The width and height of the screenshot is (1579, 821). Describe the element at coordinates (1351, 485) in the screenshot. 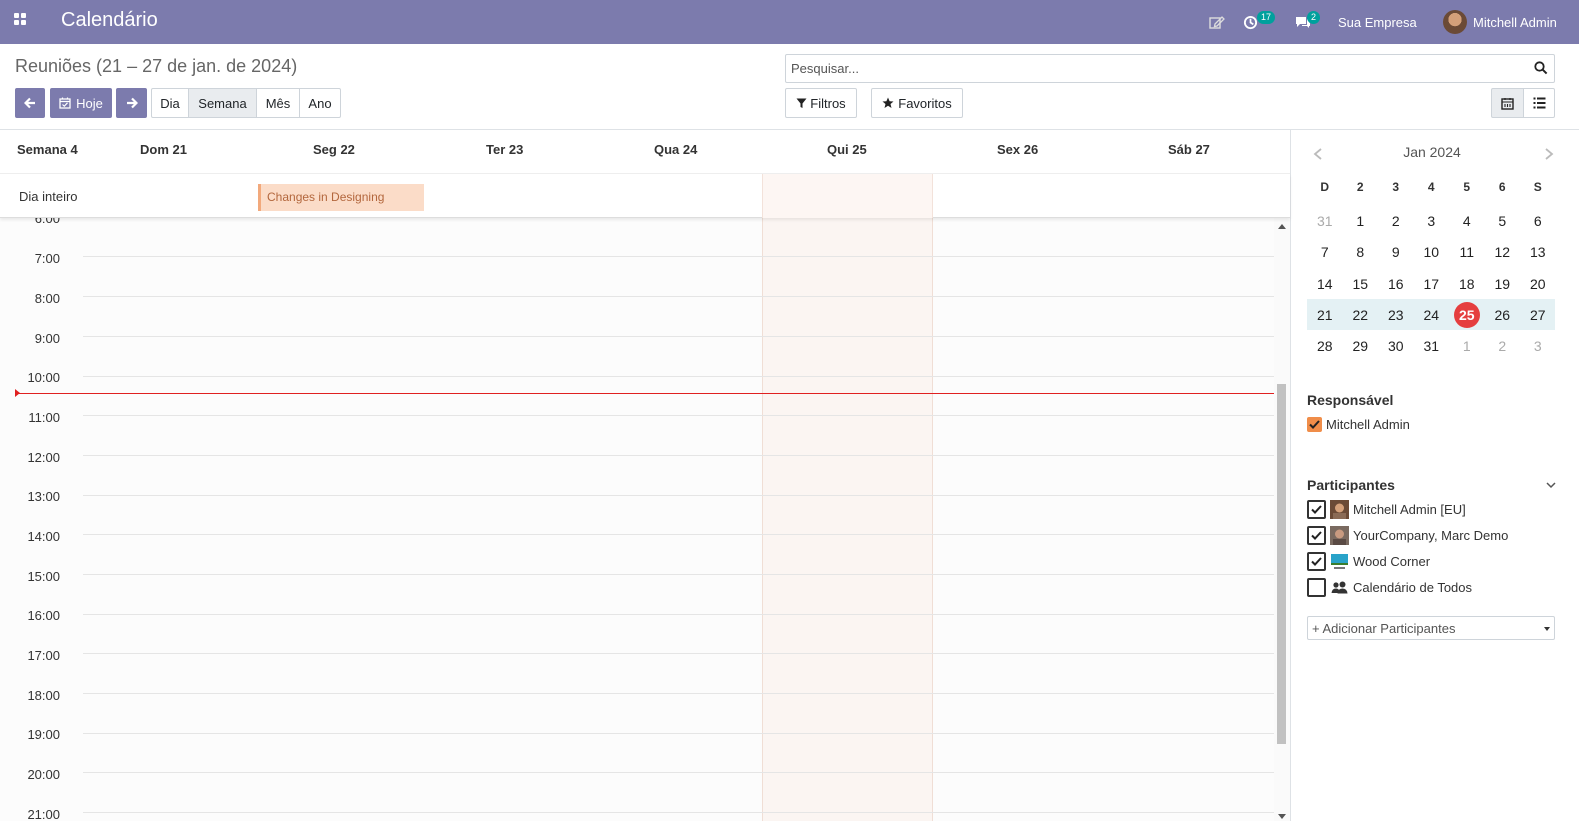

I see `attendees-section-title: Participantes` at that location.